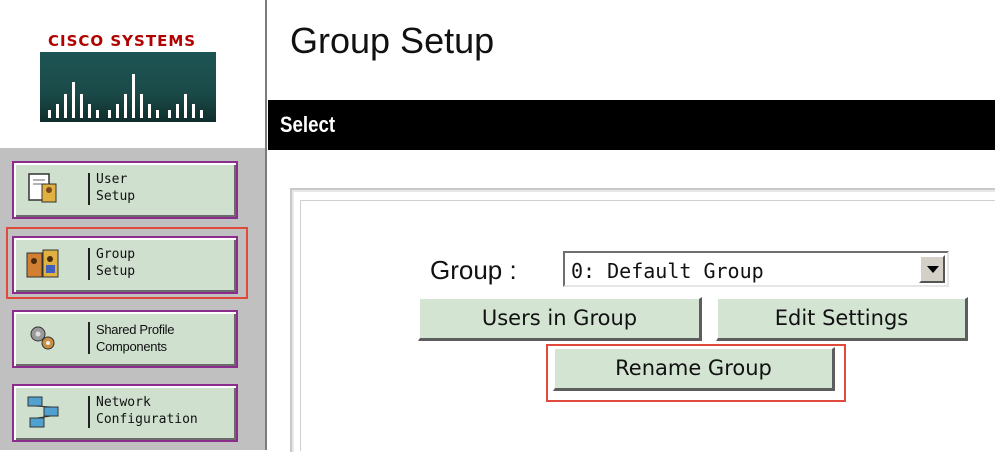 This screenshot has width=995, height=452. I want to click on group-select: 0: Default Group, so click(756, 269).